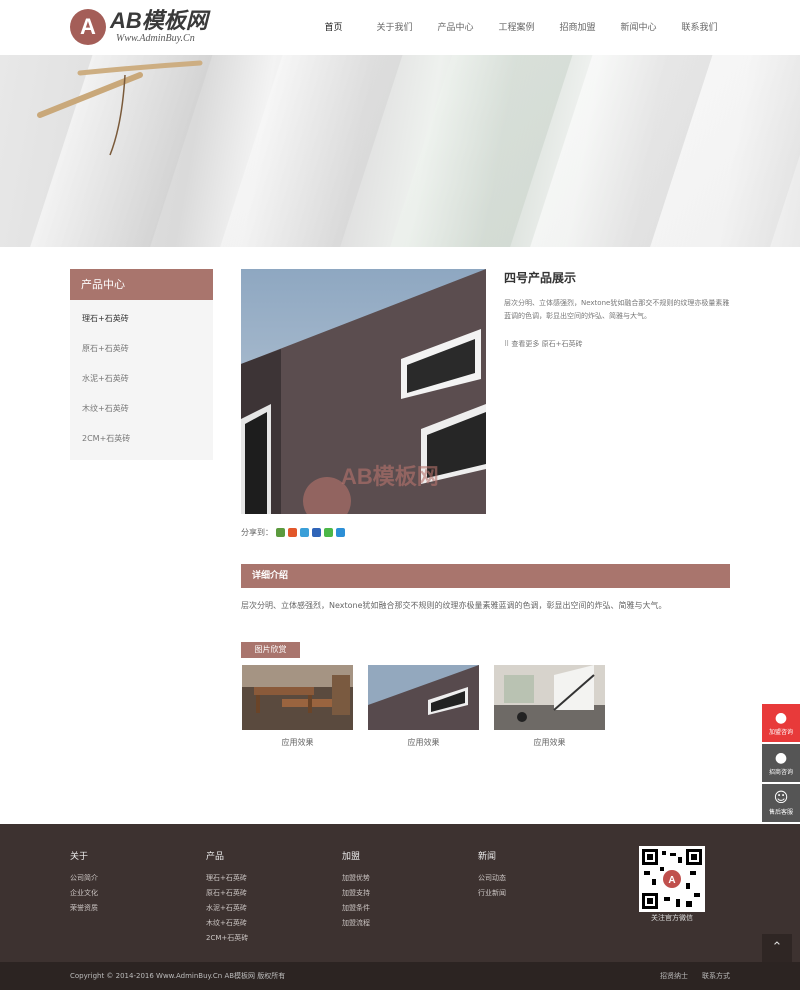  What do you see at coordinates (356, 893) in the screenshot?
I see `footer-link: 加盟支持` at bounding box center [356, 893].